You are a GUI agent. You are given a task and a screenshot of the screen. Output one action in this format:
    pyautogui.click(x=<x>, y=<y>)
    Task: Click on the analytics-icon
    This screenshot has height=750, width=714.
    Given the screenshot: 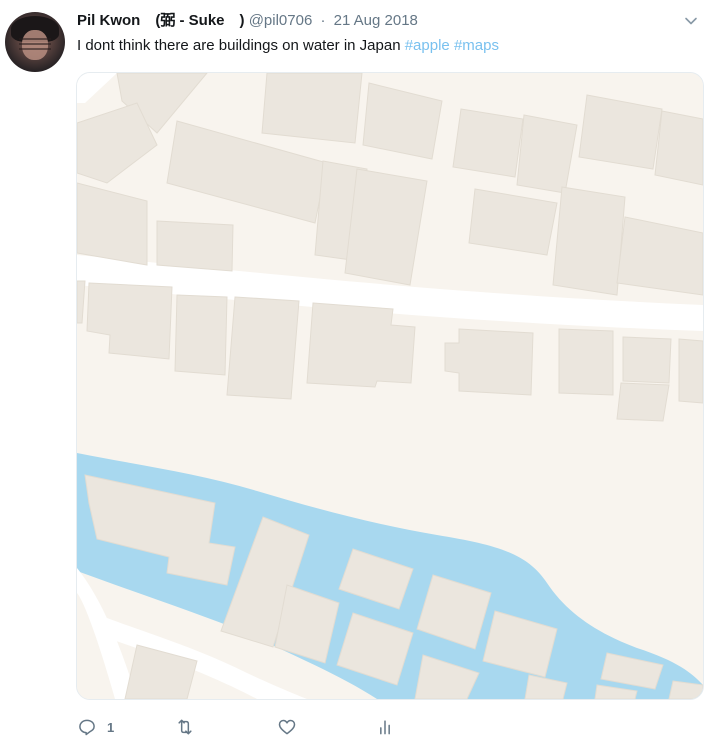 What is the action you would take?
    pyautogui.click(x=385, y=727)
    